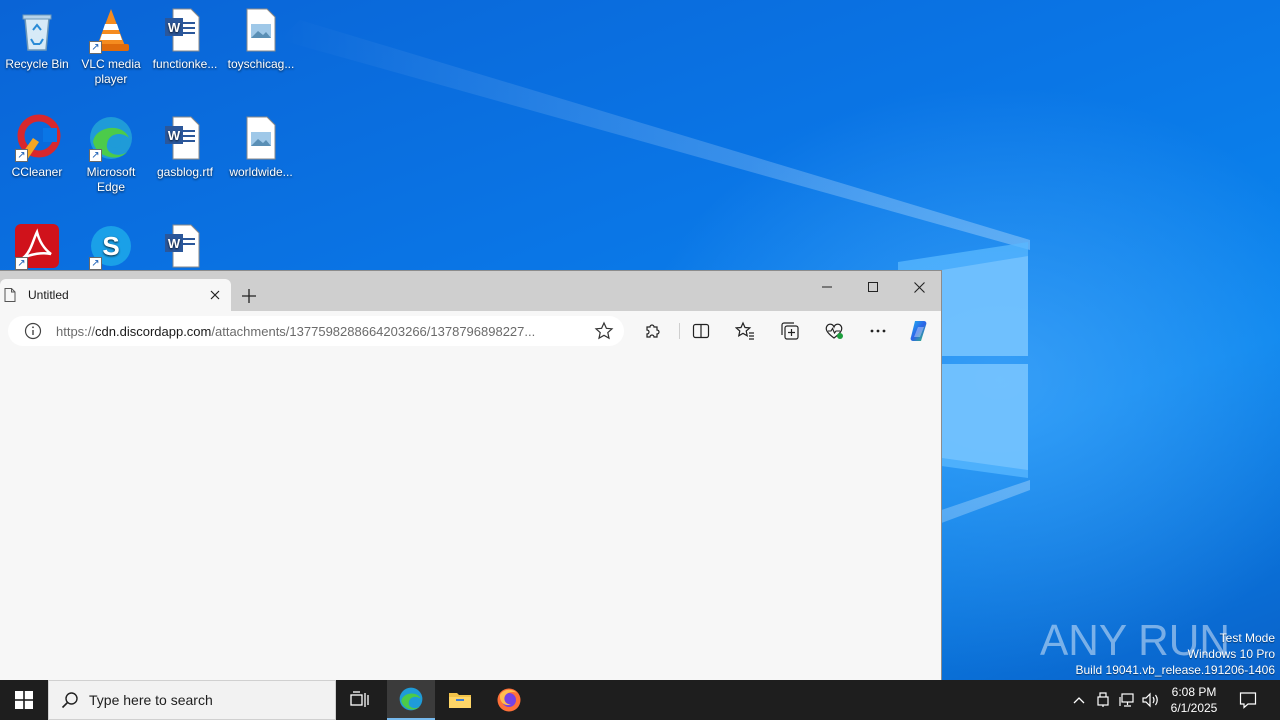  I want to click on copilot-icon, so click(918, 331).